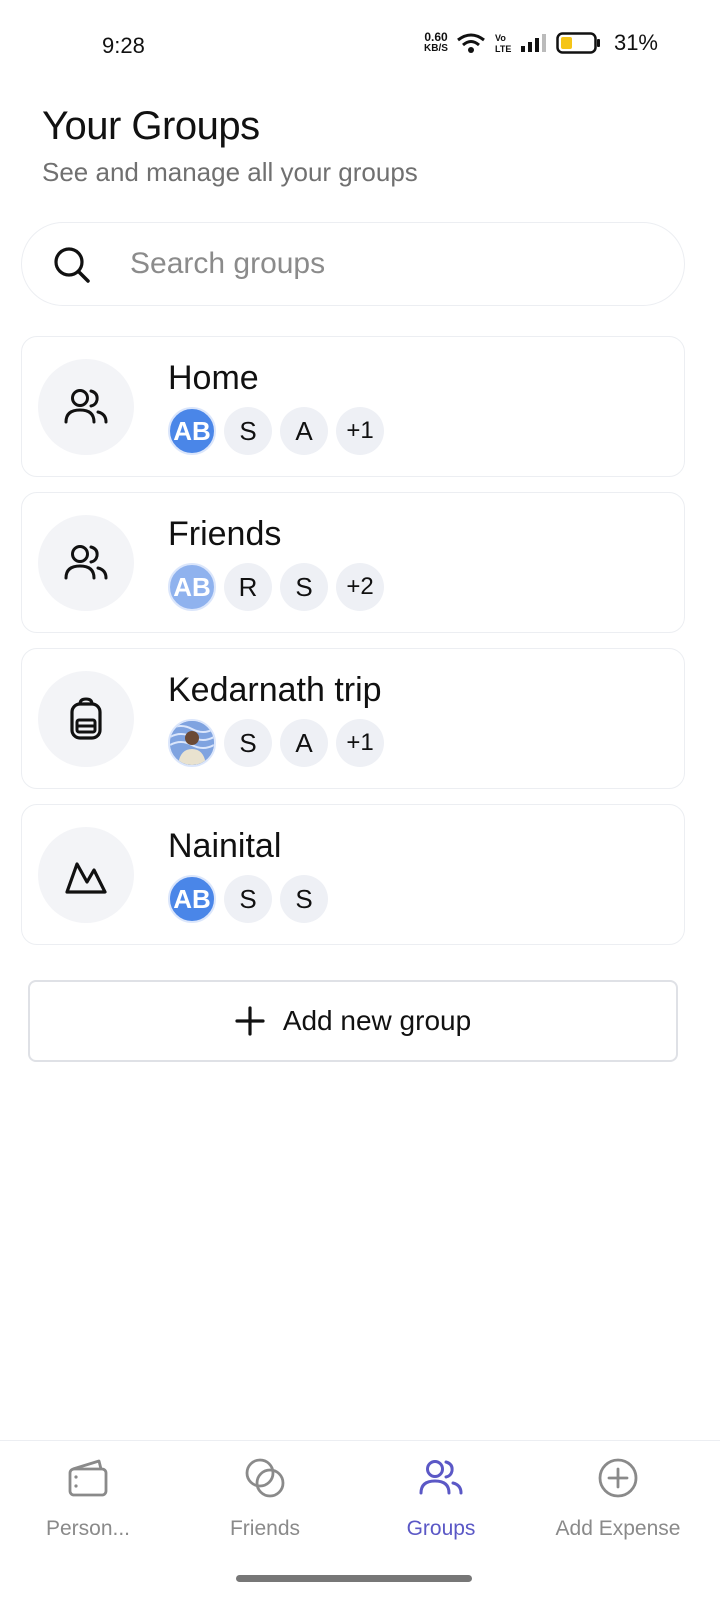 The height and width of the screenshot is (1600, 720). I want to click on add-new-group-button: Add new group, so click(353, 1021).